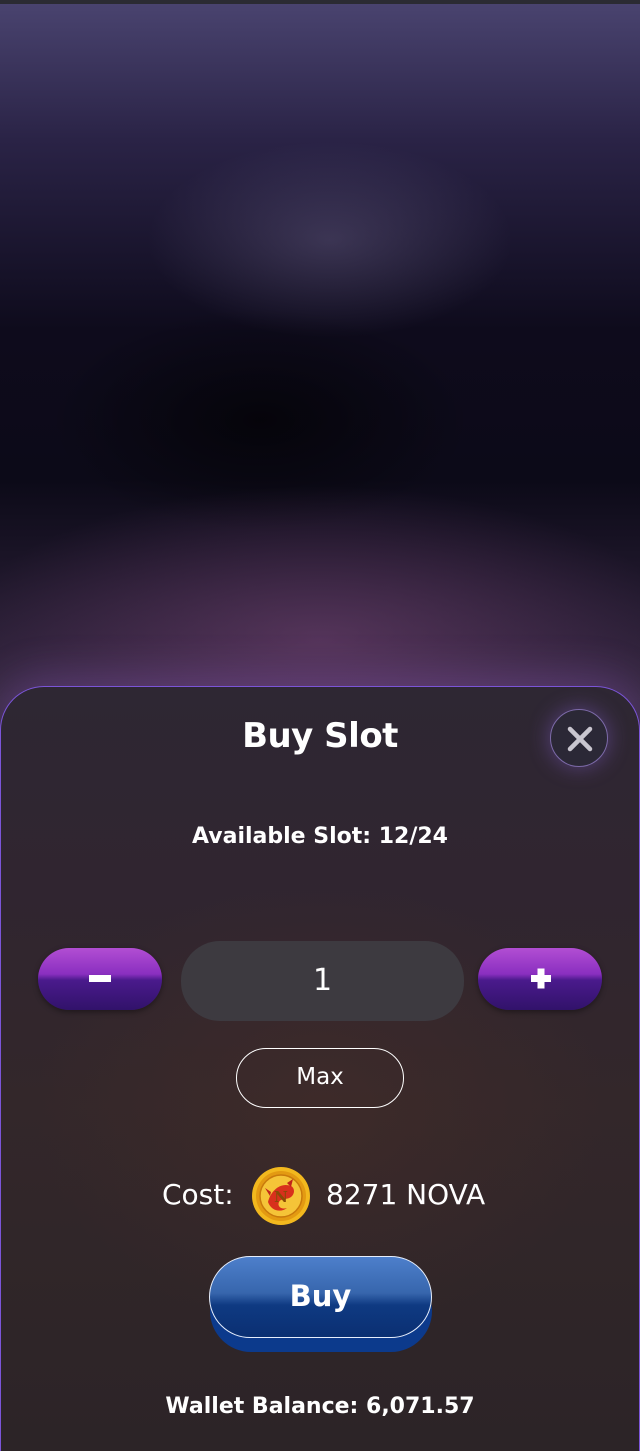 The height and width of the screenshot is (1451, 640). I want to click on close-icon, so click(580, 739).